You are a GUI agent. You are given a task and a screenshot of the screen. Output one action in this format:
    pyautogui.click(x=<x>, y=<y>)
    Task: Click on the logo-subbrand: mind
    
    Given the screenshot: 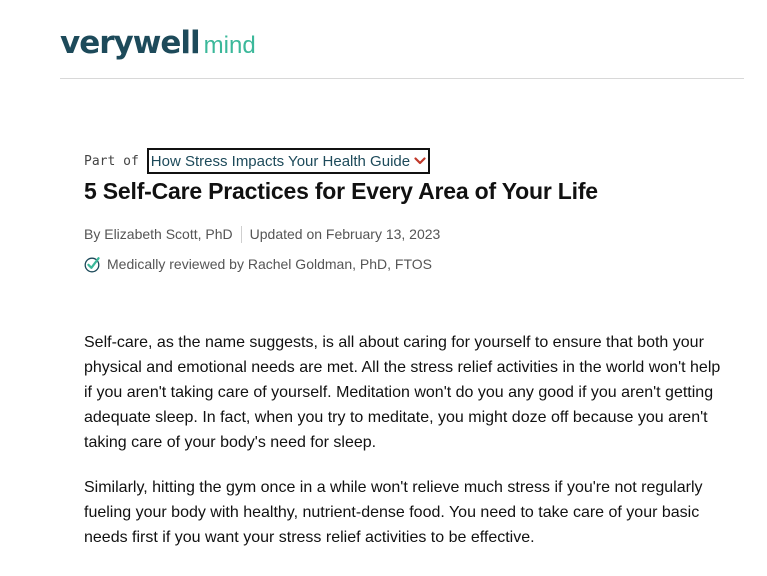 What is the action you would take?
    pyautogui.click(x=229, y=45)
    